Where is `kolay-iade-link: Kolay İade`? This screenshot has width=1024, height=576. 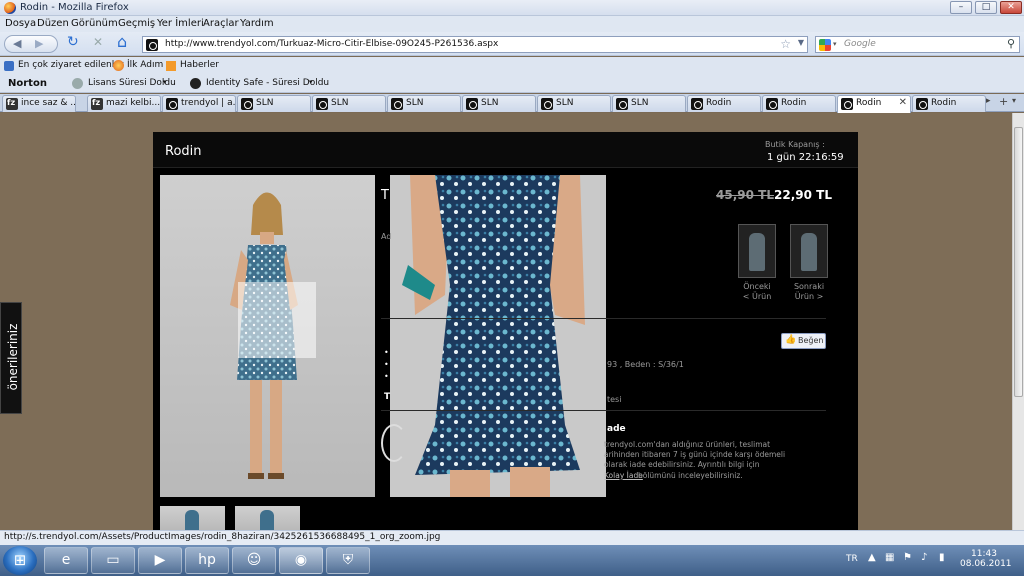 kolay-iade-link: Kolay İade is located at coordinates (623, 475).